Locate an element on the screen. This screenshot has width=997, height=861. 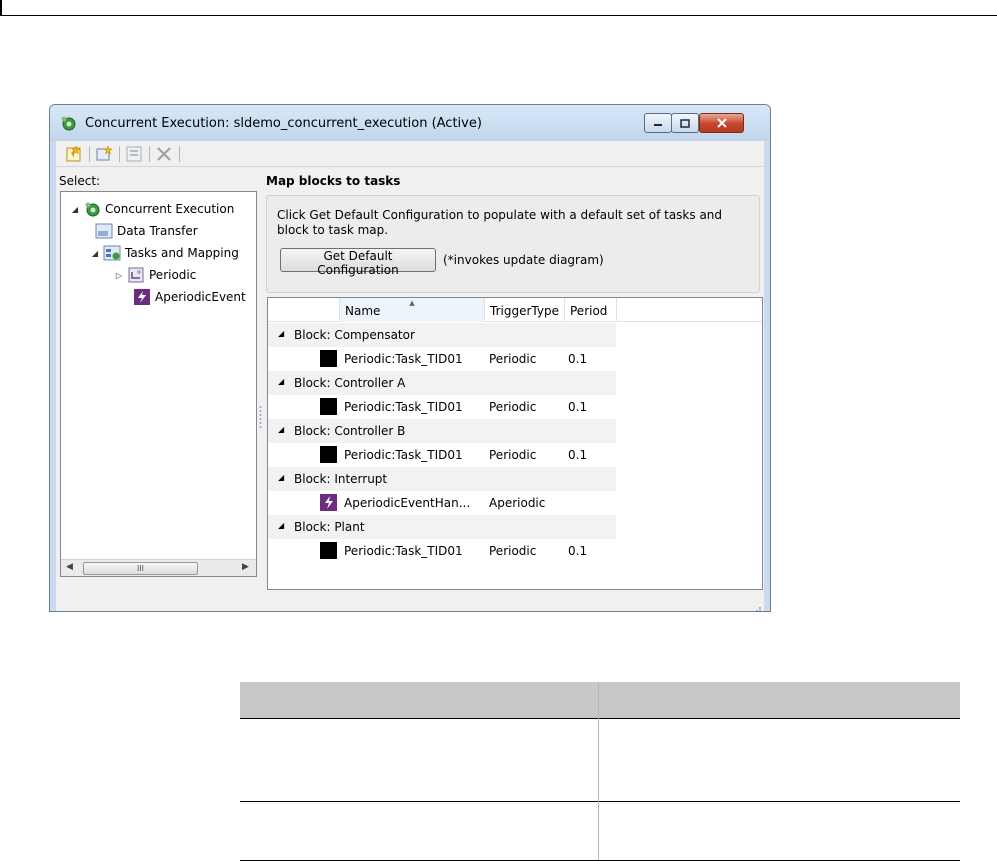
tree-item-periodic: ▷ Periodic is located at coordinates (154, 275).